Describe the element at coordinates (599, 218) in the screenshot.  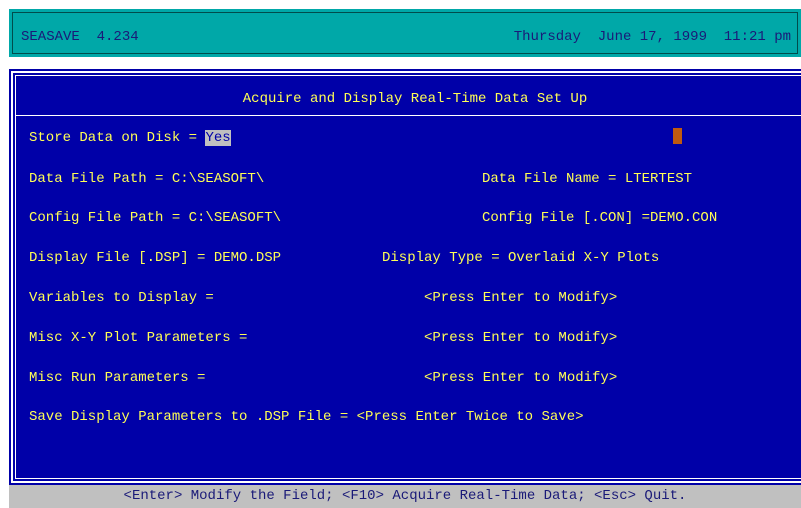
I see `config-file-field: Config File [.CON] =DEMO.CON` at that location.